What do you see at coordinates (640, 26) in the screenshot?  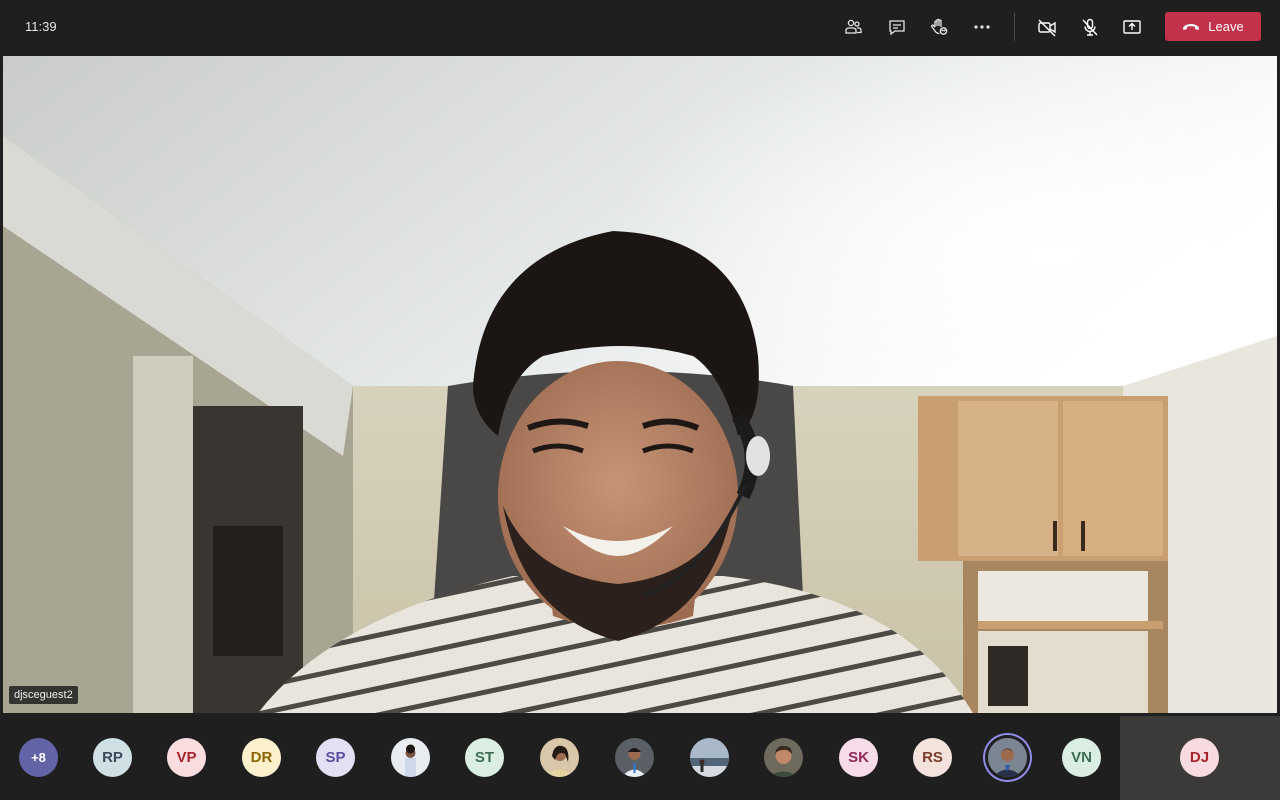 I see `meeting-toolbar: 11:39 Leave` at bounding box center [640, 26].